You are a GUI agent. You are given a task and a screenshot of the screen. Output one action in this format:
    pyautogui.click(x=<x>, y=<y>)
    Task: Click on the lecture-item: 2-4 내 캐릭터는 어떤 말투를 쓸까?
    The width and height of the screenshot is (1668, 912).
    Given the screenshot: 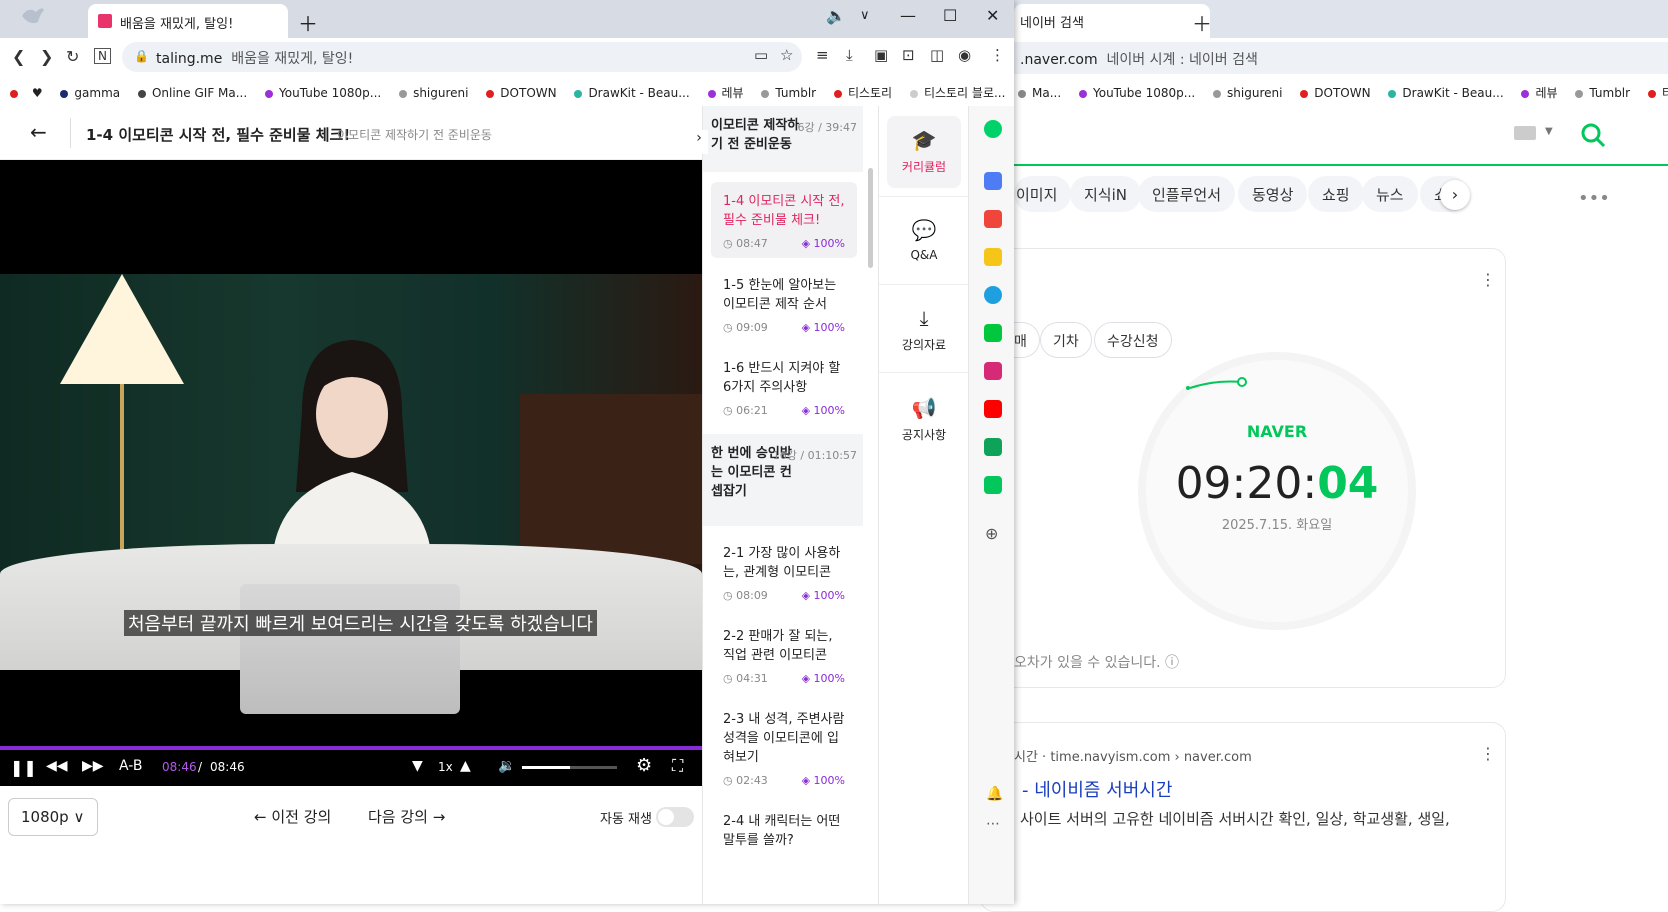 What is the action you would take?
    pyautogui.click(x=784, y=831)
    